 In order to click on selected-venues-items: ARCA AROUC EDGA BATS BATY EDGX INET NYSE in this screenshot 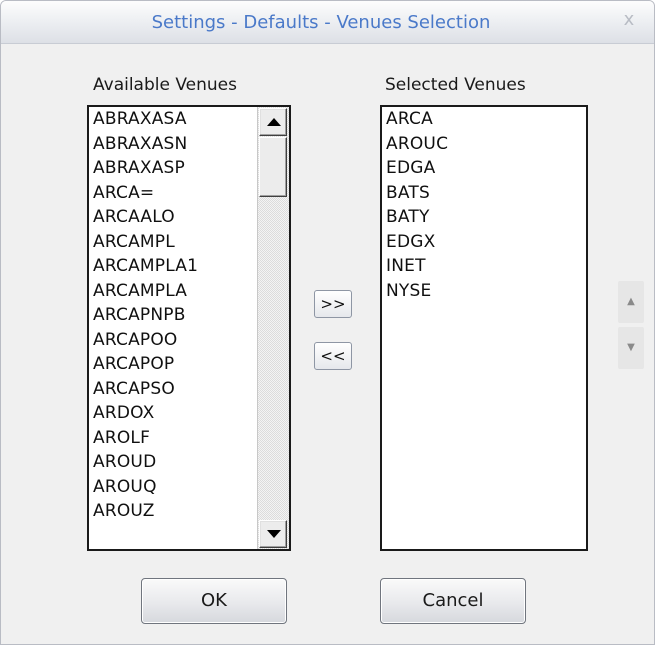, I will do `click(486, 205)`.